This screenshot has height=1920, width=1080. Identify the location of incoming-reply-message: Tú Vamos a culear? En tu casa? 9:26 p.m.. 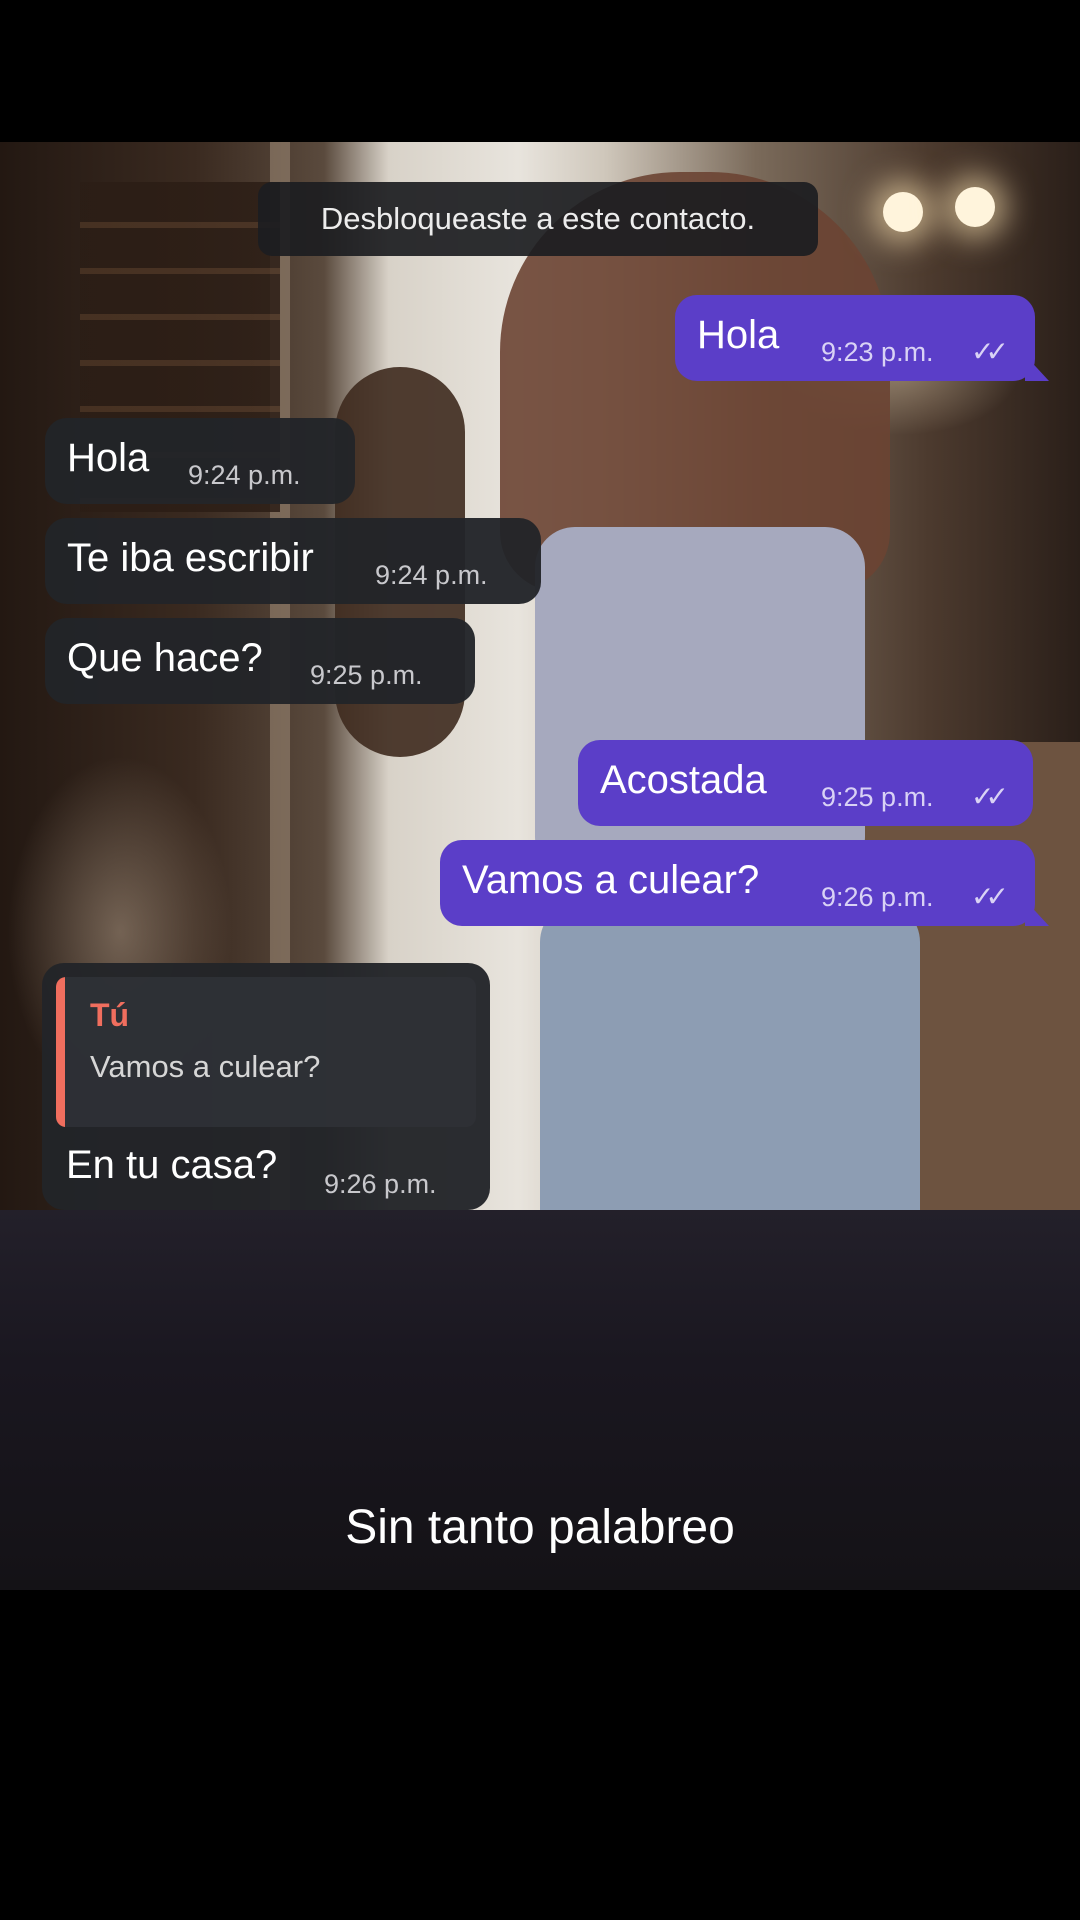
(266, 1086).